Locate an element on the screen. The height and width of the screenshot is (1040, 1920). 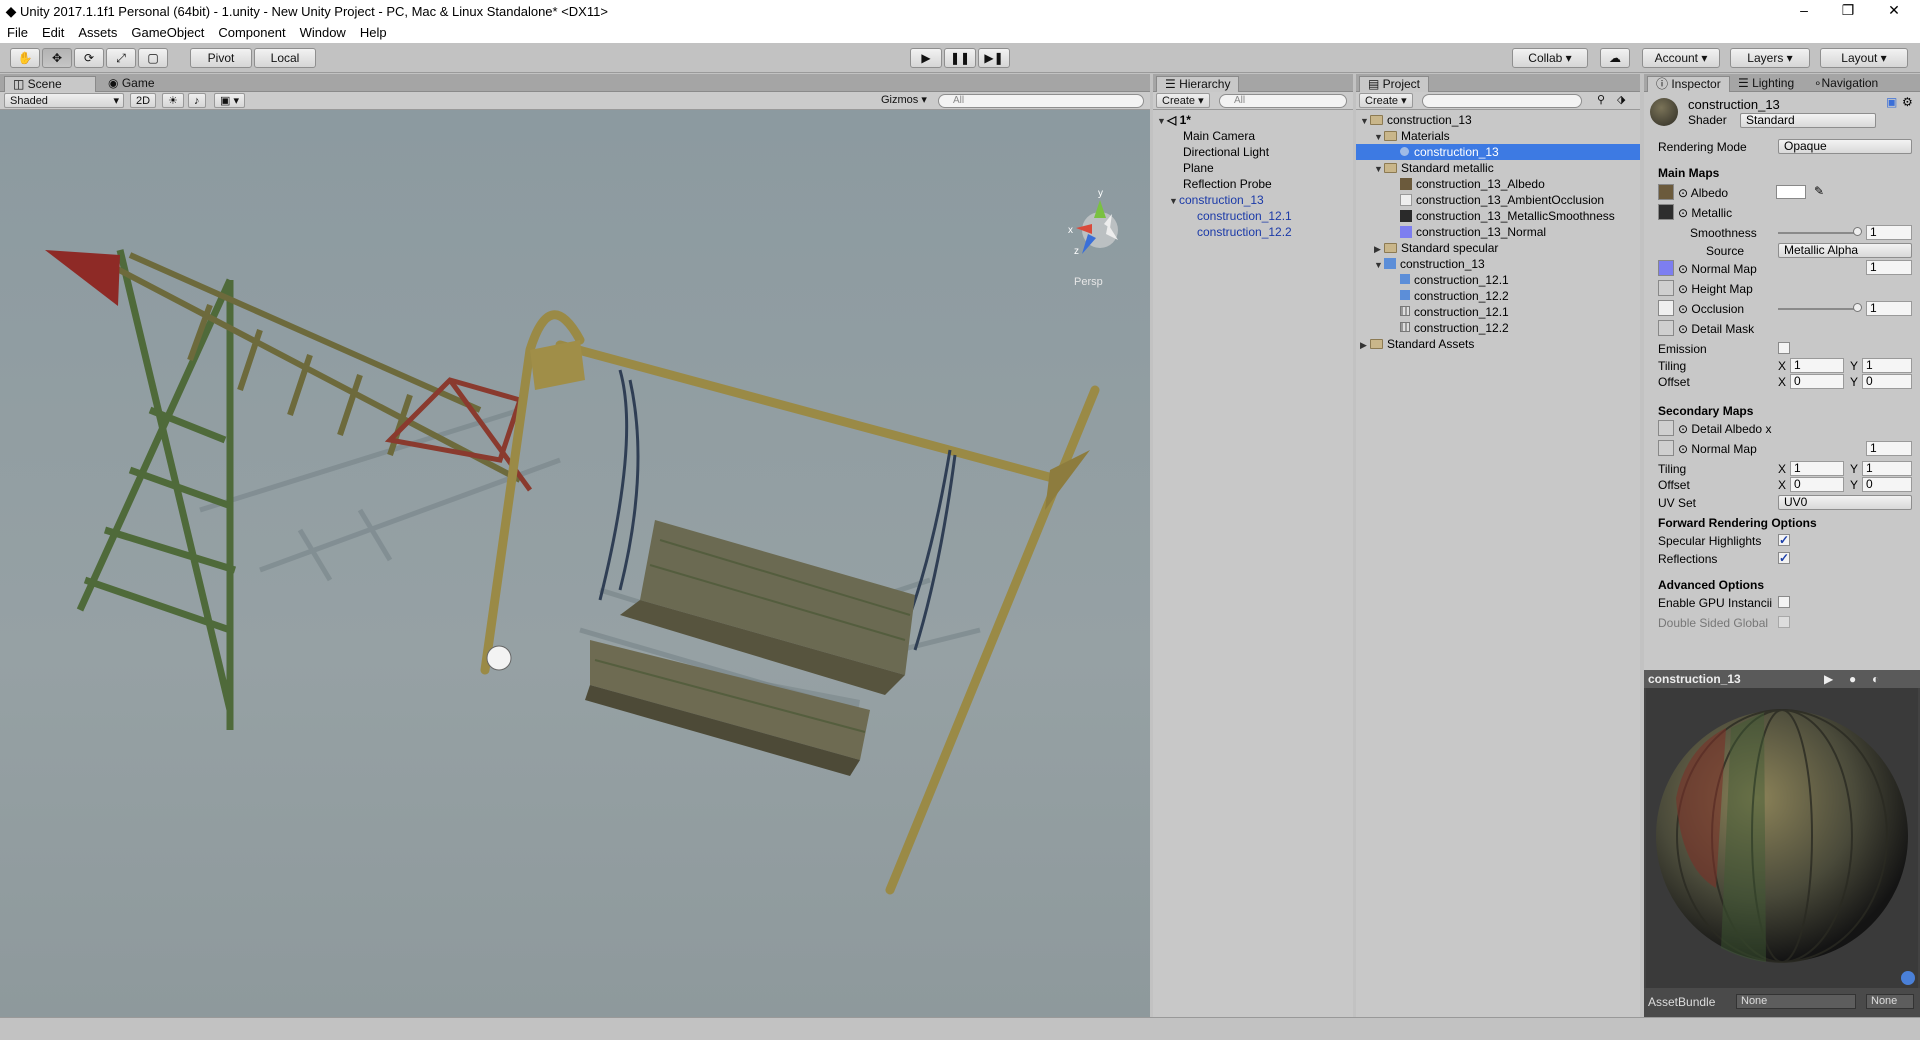
rect-tool-icon: ▢ is located at coordinates (153, 58).